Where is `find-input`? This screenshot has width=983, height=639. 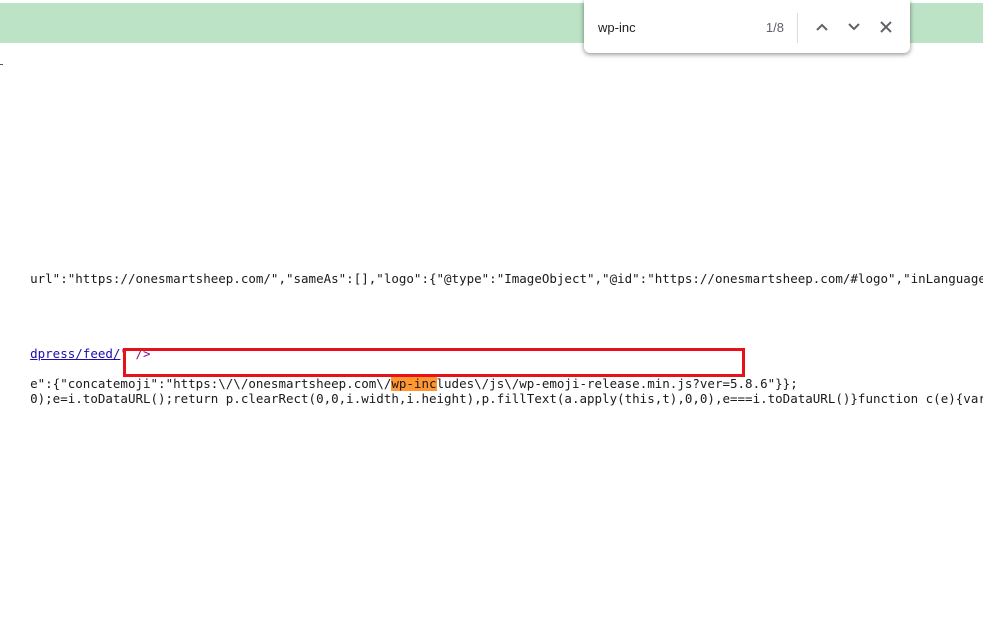
find-input is located at coordinates (673, 27).